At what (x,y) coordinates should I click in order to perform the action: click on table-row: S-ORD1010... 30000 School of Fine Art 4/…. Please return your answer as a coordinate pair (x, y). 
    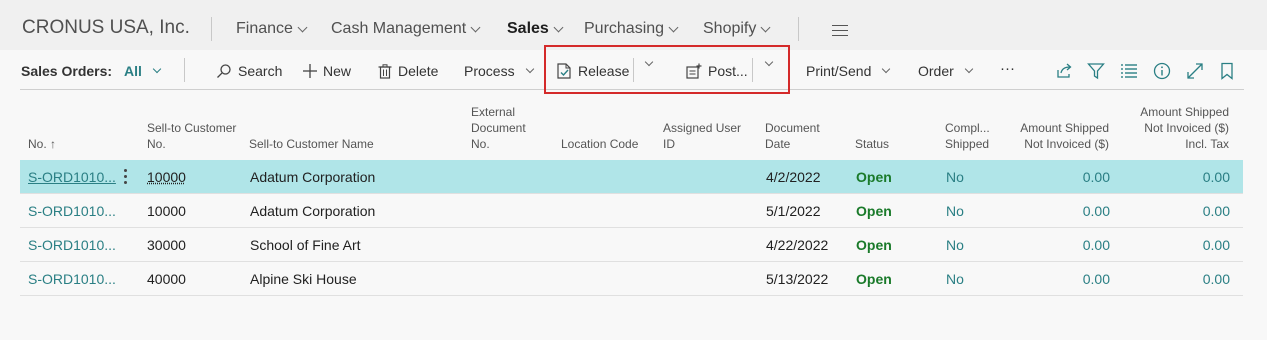
    Looking at the image, I should click on (631, 245).